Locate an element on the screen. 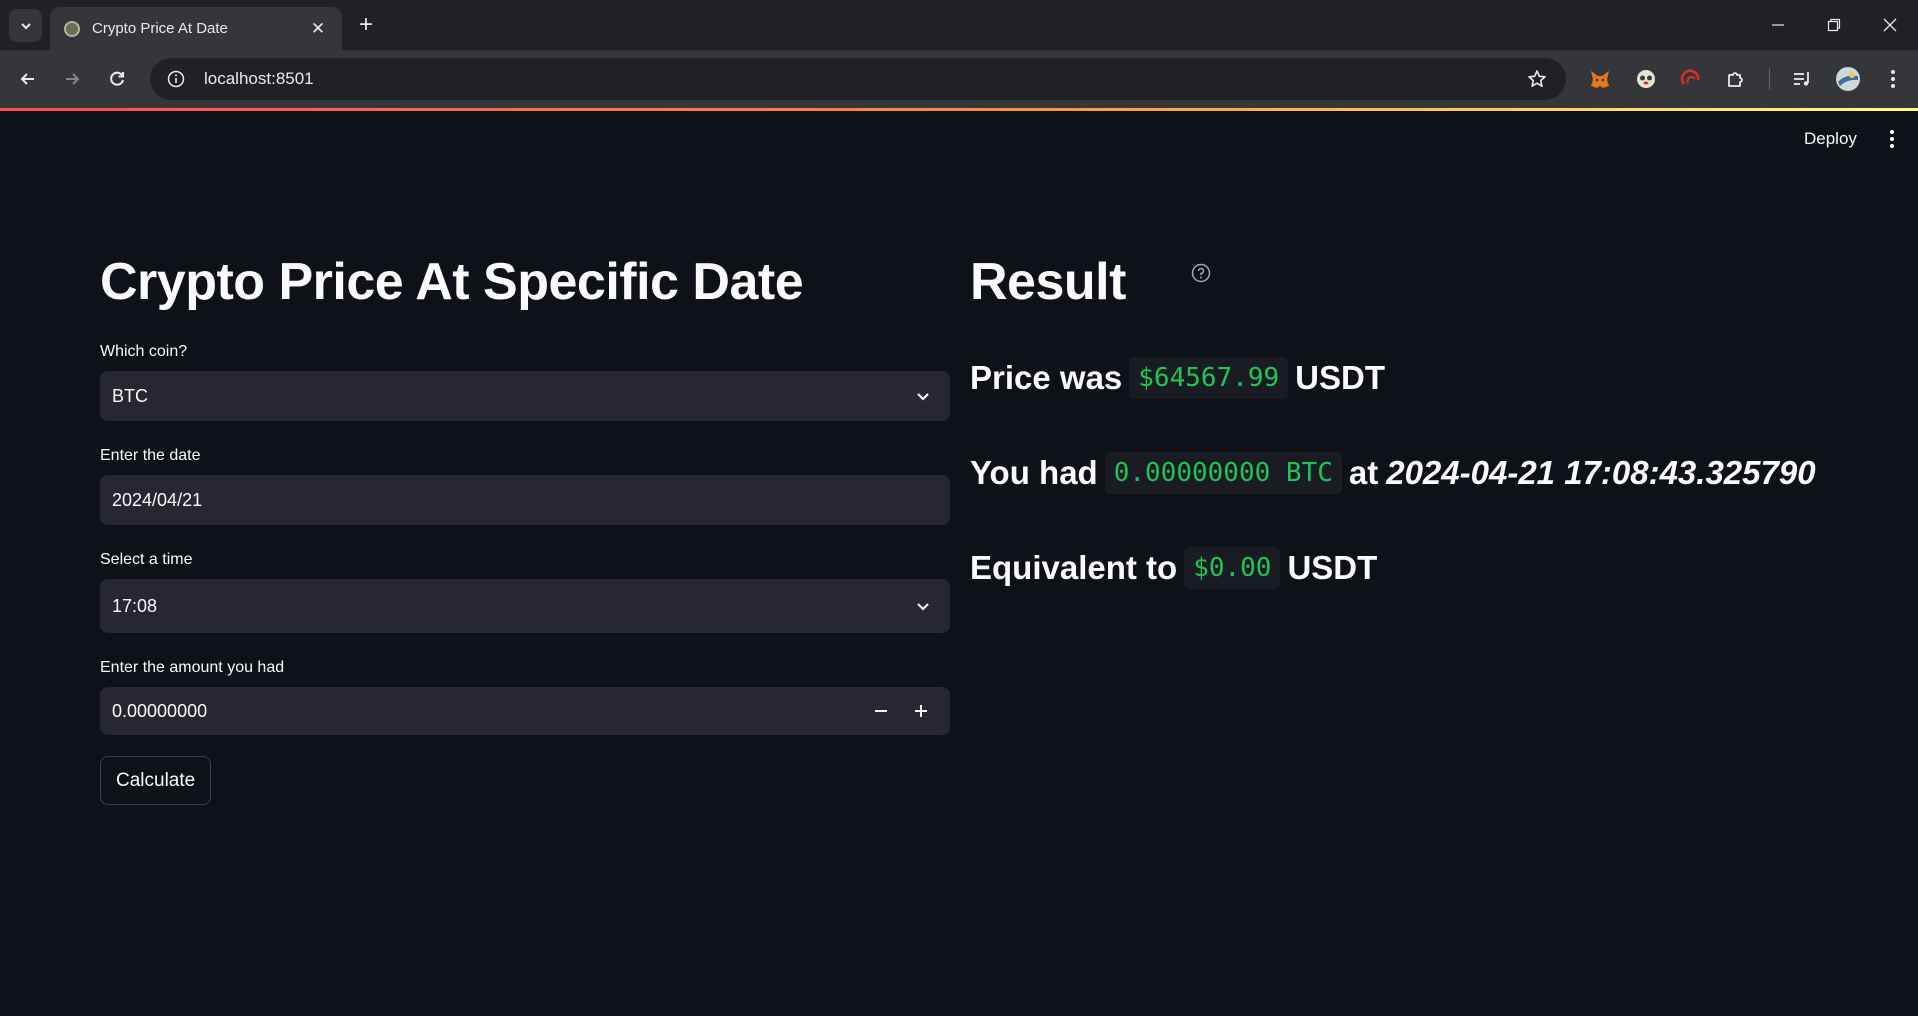 This screenshot has width=1918, height=1016. amount-number-input: 0.00000000 is located at coordinates (525, 711).